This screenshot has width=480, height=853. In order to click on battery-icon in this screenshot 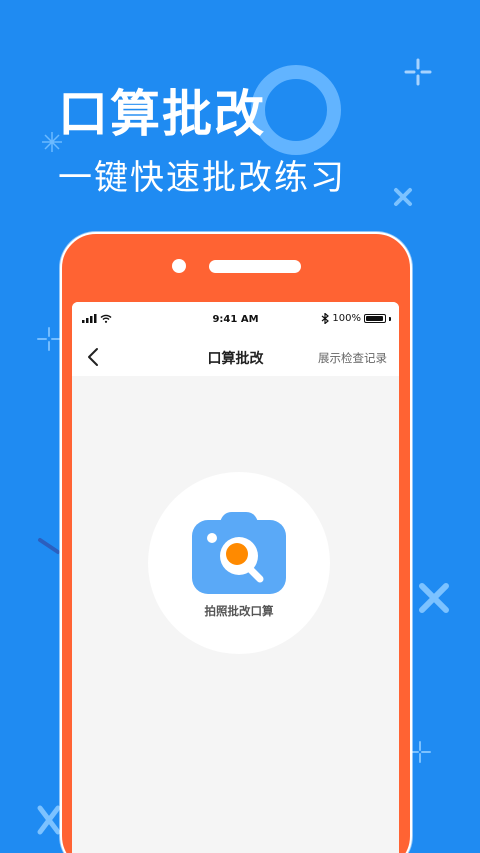, I will do `click(375, 318)`.